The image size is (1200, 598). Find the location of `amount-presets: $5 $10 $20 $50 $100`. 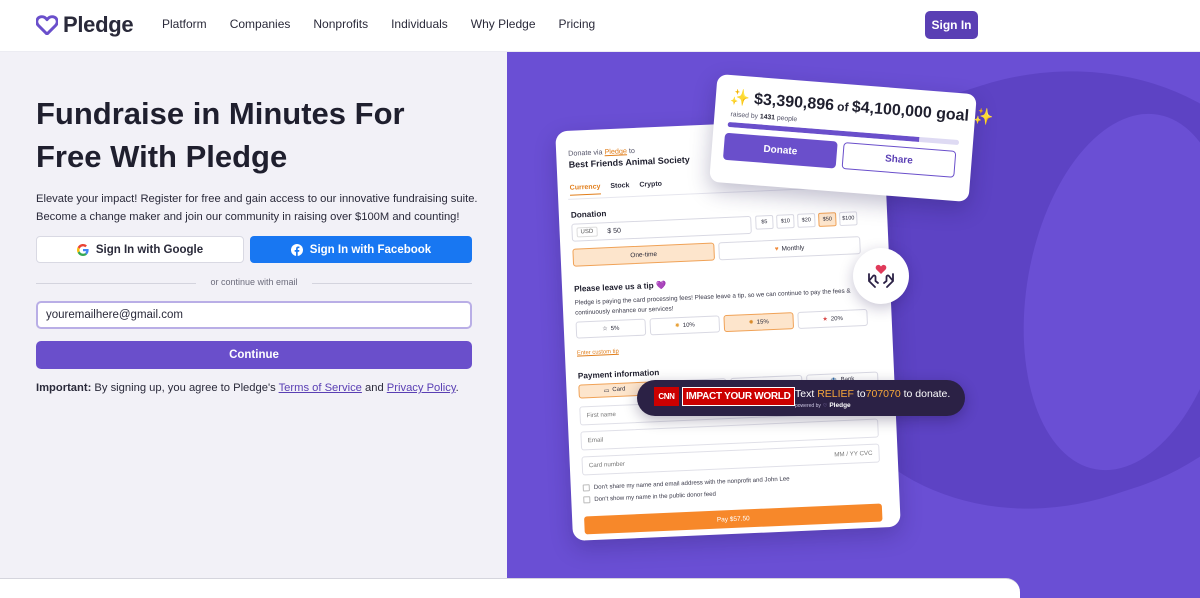

amount-presets: $5 $10 $20 $50 $100 is located at coordinates (806, 220).